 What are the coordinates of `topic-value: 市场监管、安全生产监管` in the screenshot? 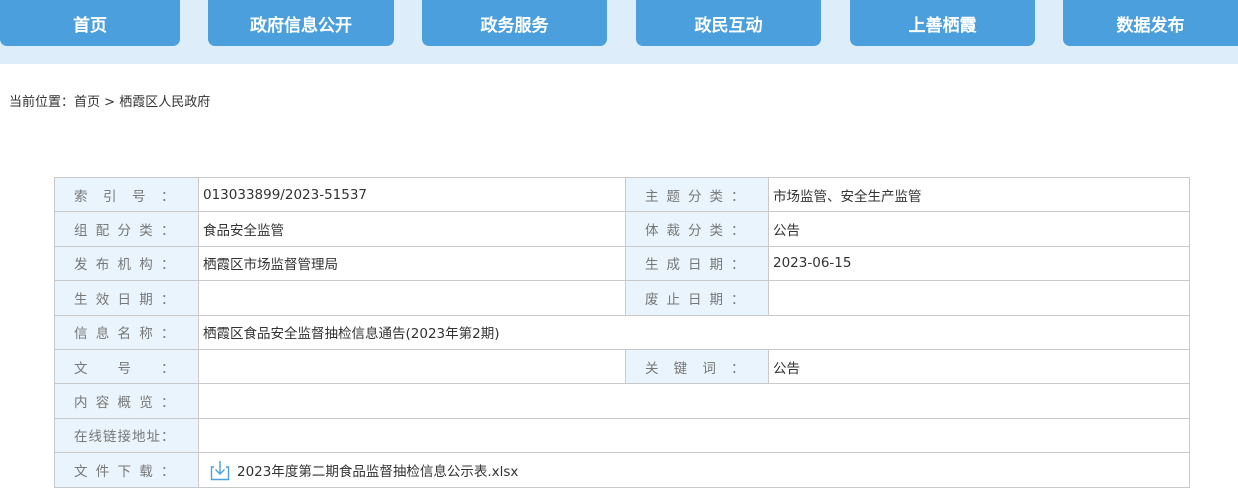 It's located at (979, 194).